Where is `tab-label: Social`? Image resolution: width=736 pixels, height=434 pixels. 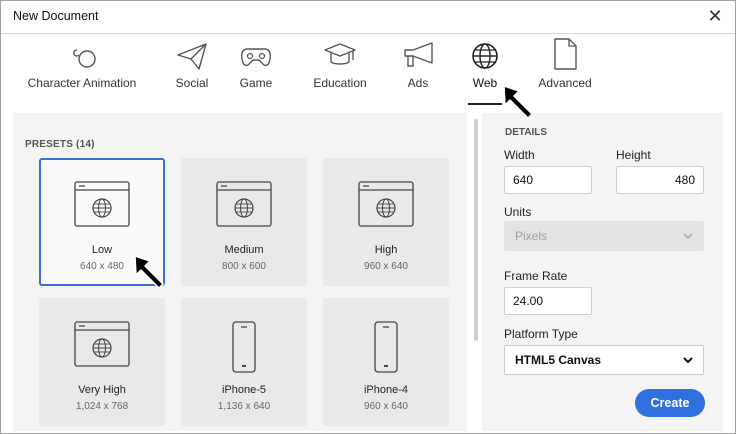
tab-label: Social is located at coordinates (192, 83).